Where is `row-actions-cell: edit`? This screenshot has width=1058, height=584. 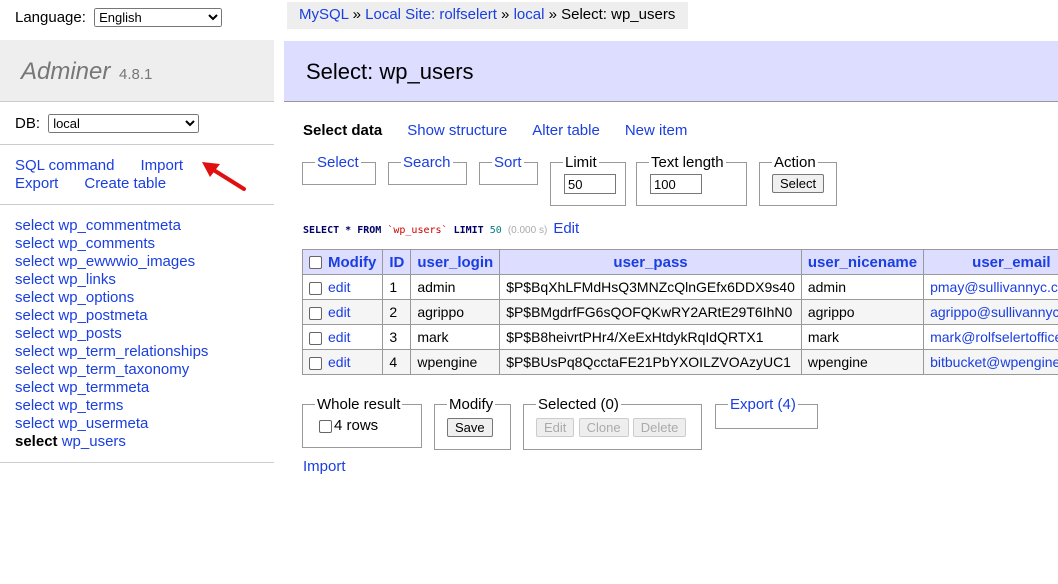
row-actions-cell: edit is located at coordinates (342, 362).